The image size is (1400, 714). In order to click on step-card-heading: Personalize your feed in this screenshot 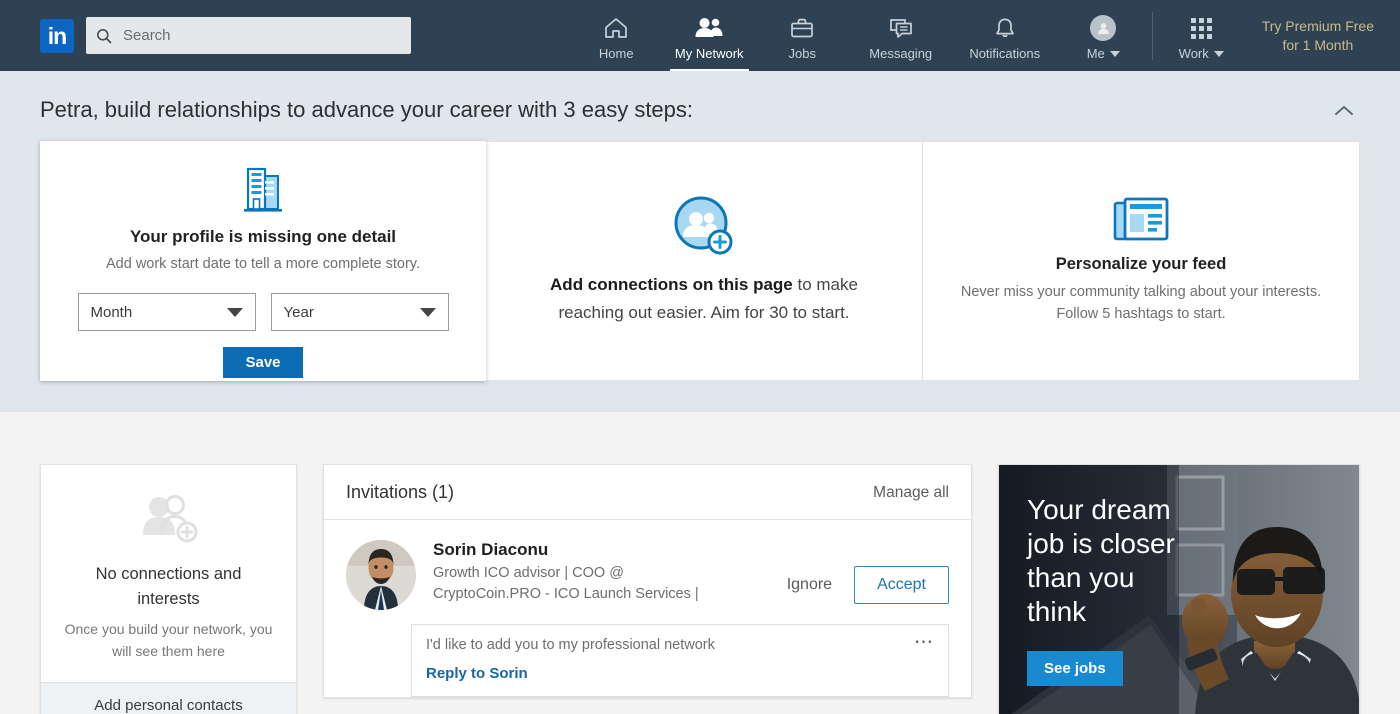, I will do `click(1141, 264)`.